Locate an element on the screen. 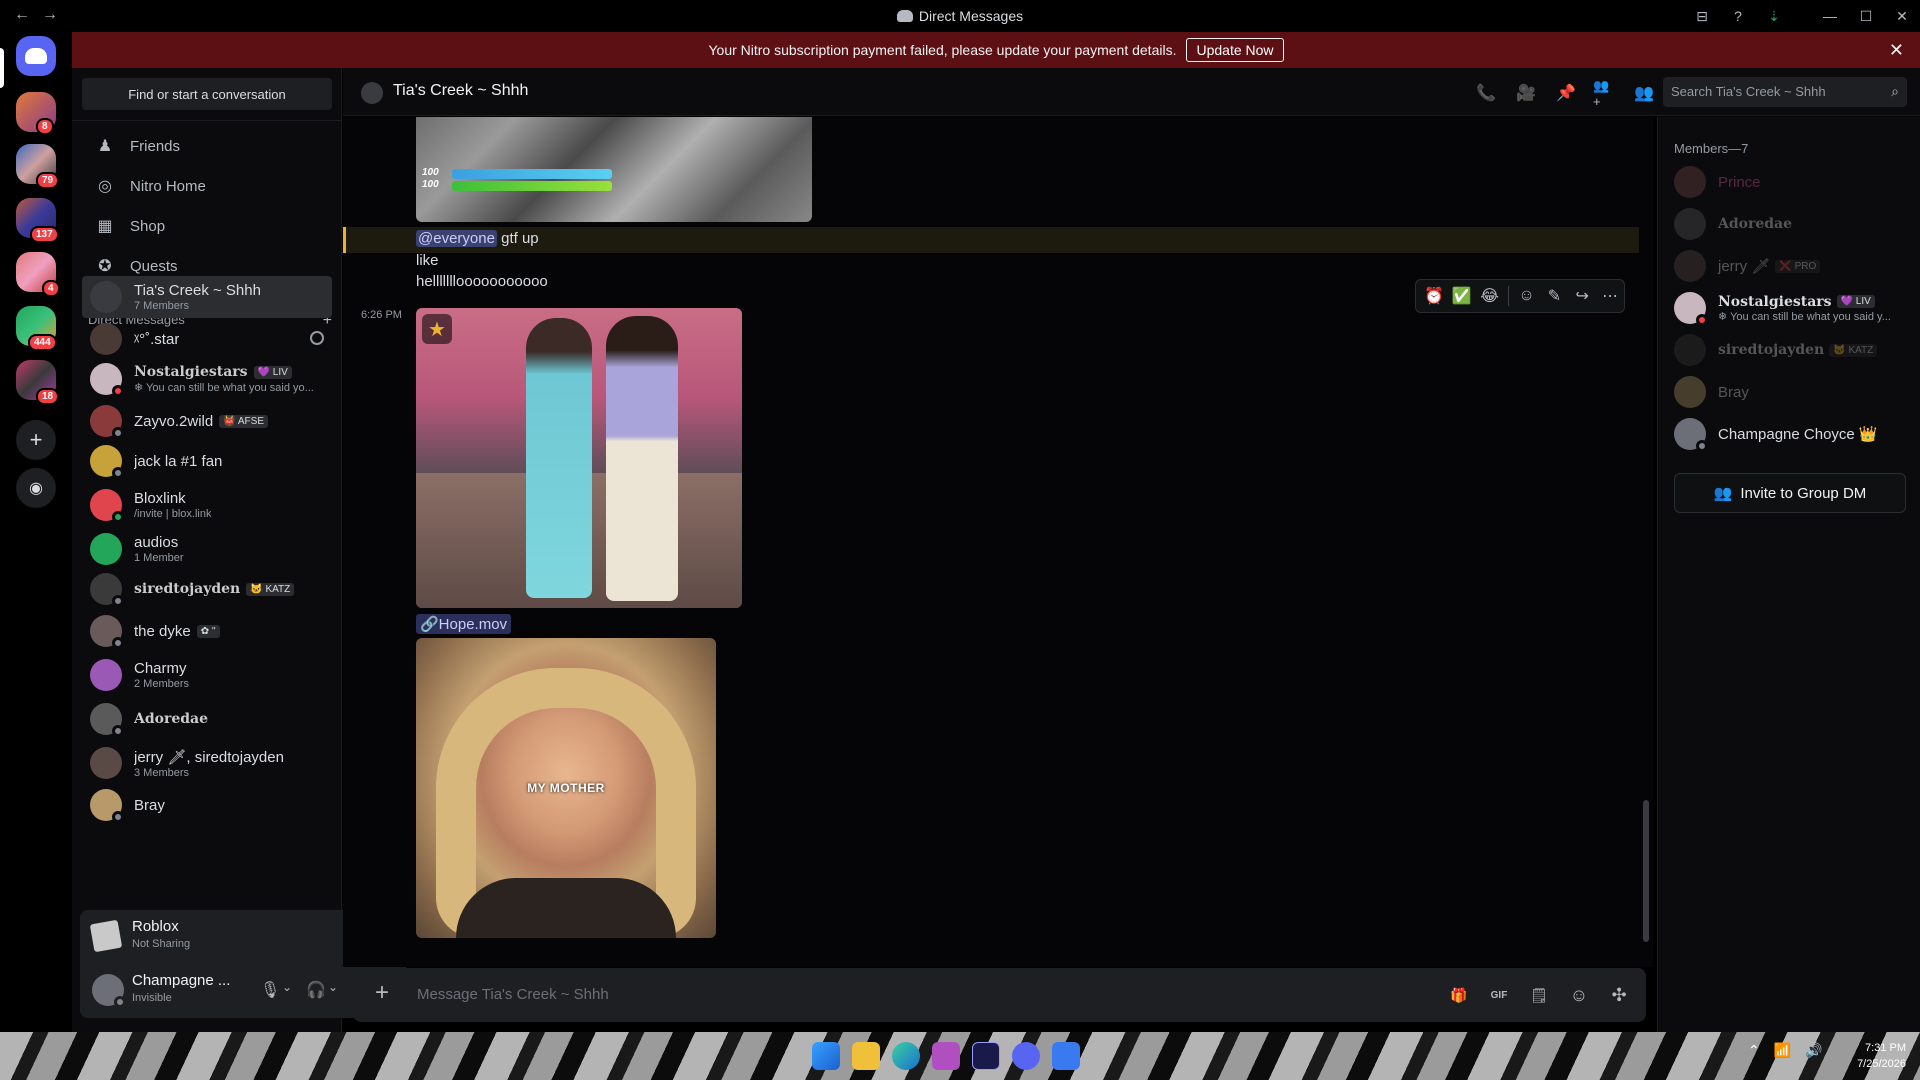 The height and width of the screenshot is (1080, 1920). everyone-mention: @everyone is located at coordinates (456, 238).